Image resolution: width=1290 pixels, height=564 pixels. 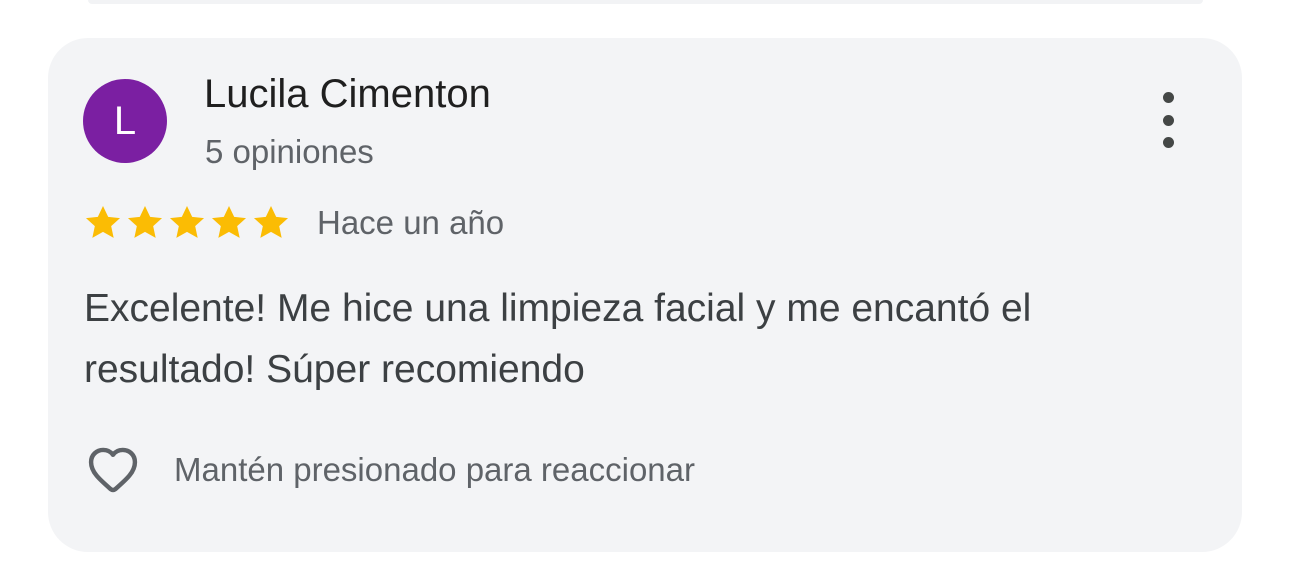 What do you see at coordinates (293, 223) in the screenshot?
I see `rating-row: Hace un año` at bounding box center [293, 223].